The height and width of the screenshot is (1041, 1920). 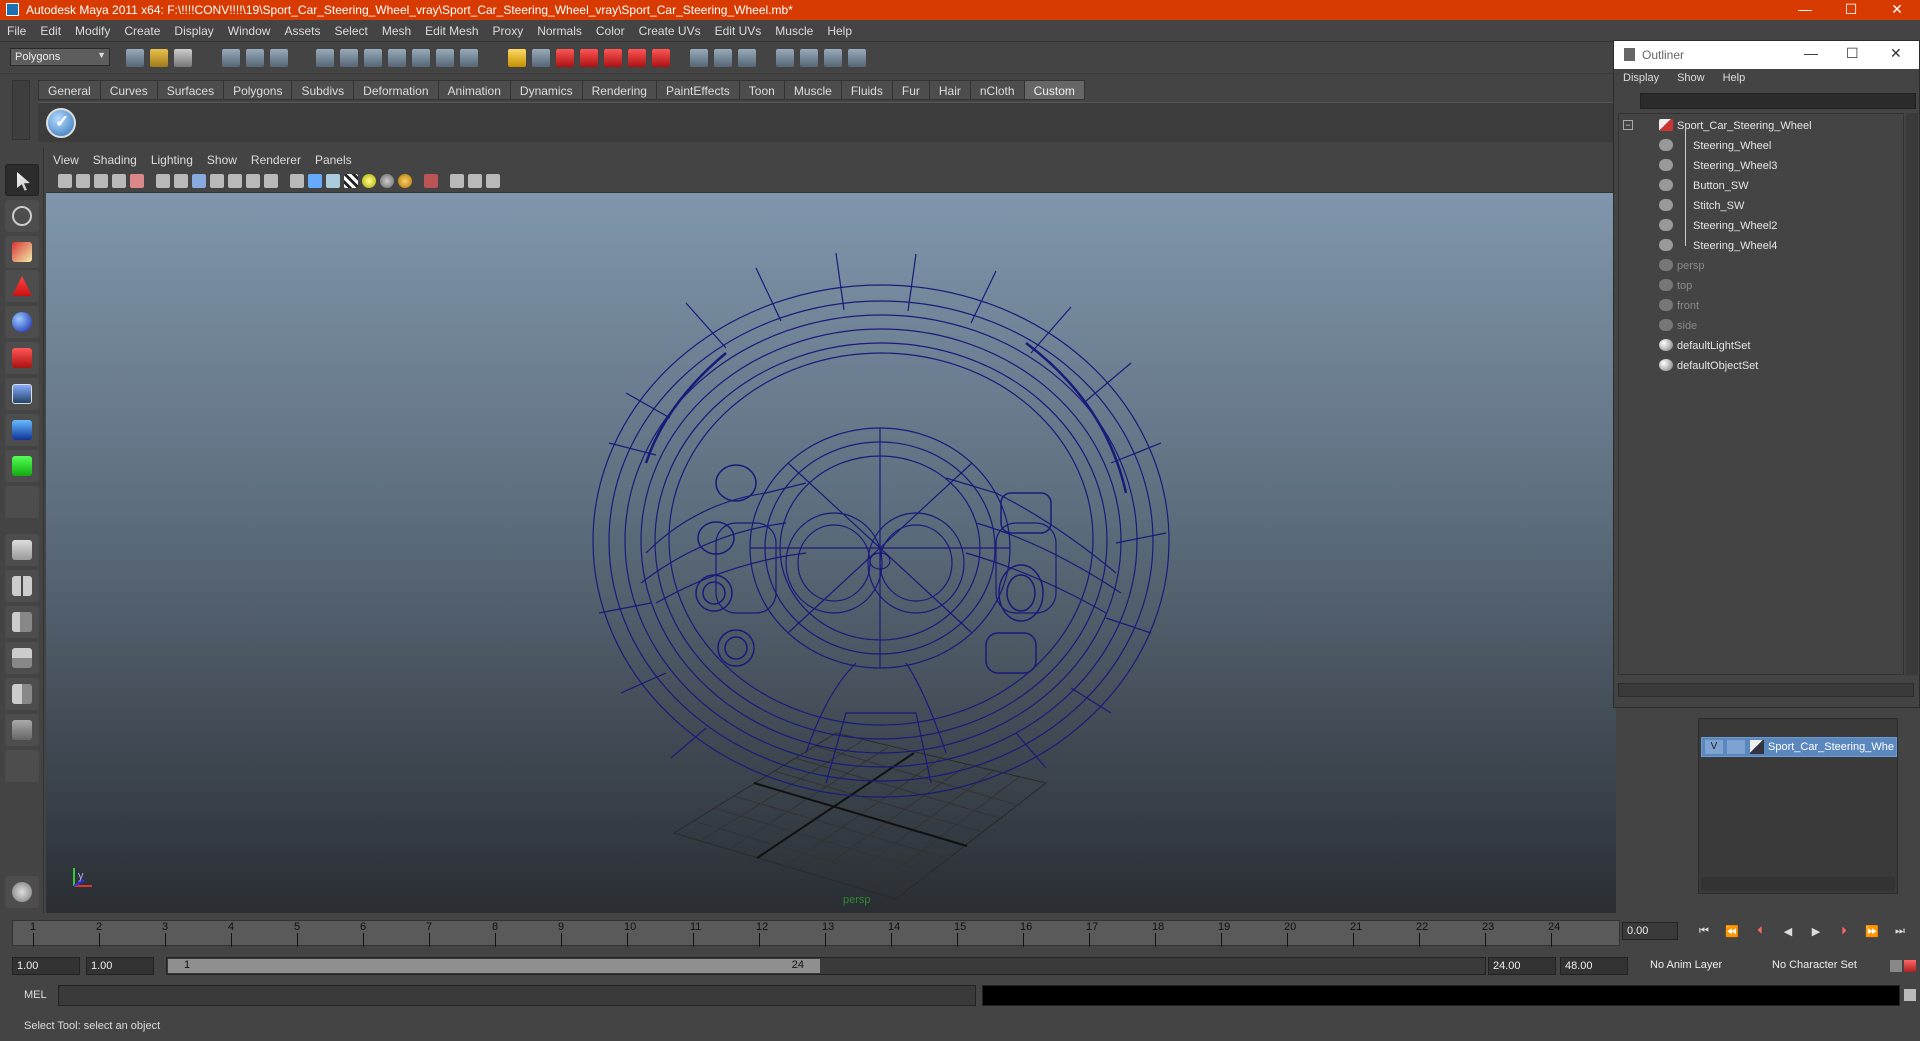 I want to click on menu-assets: Assets, so click(x=302, y=29).